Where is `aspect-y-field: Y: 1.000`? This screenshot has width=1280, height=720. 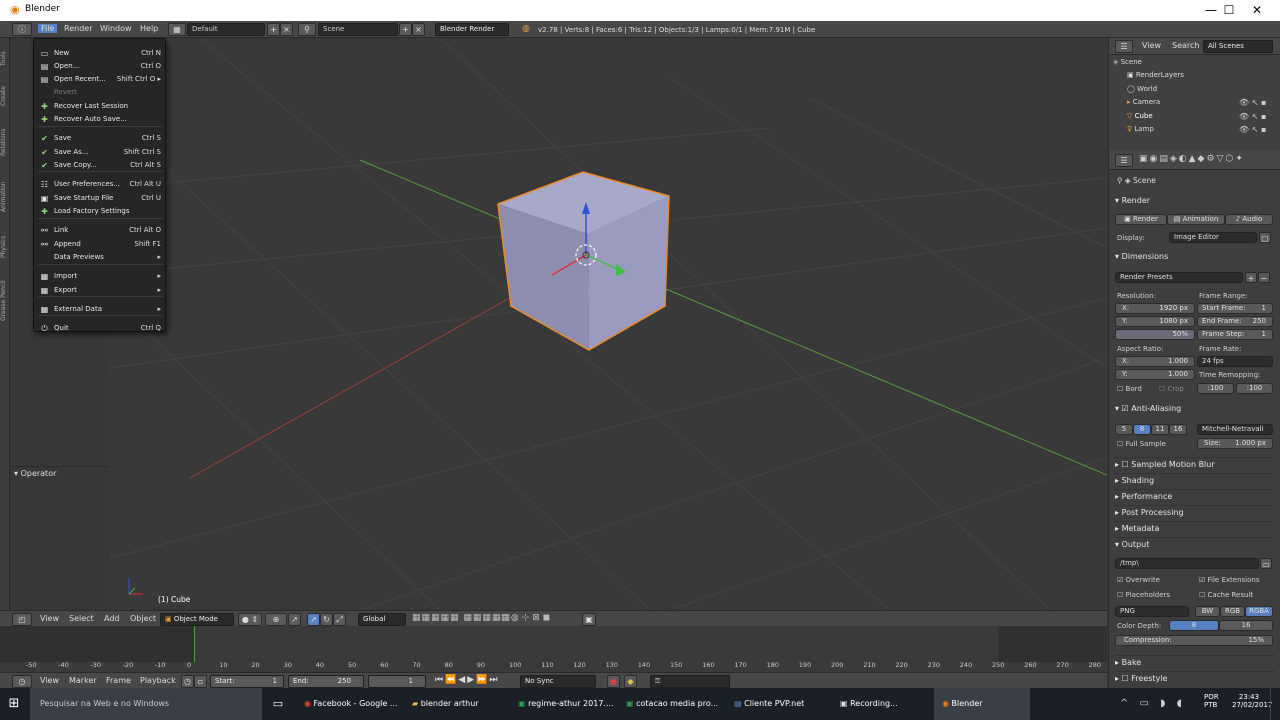
aspect-y-field: Y: 1.000 is located at coordinates (1155, 374).